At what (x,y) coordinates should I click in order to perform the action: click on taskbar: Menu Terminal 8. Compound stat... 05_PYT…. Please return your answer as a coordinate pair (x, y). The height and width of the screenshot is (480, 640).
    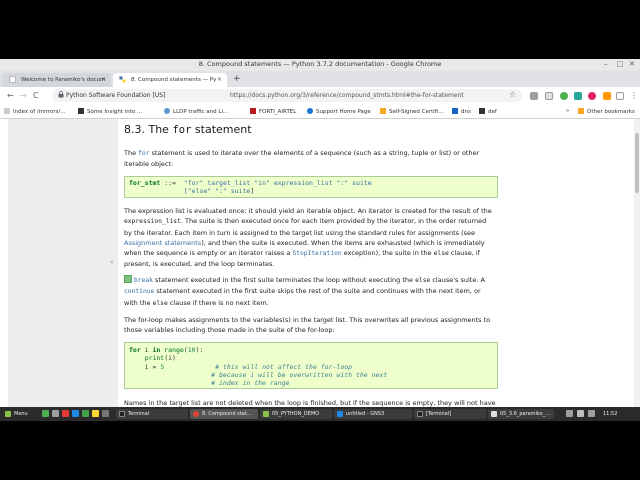
    Looking at the image, I should click on (320, 414).